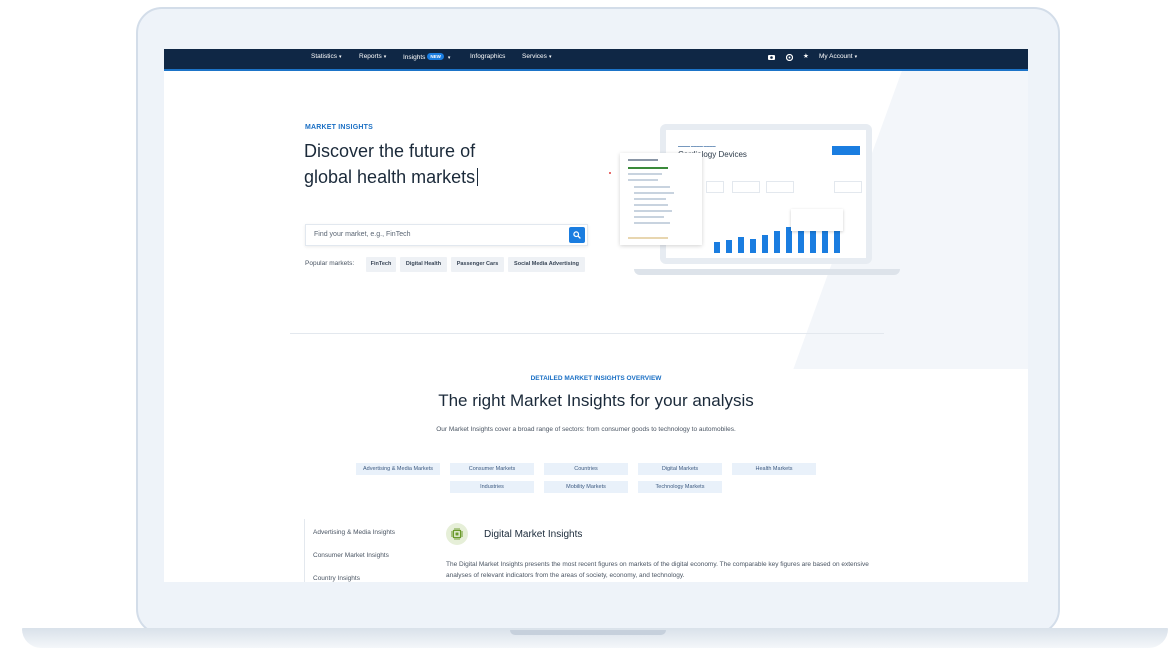  What do you see at coordinates (771, 58) in the screenshot?
I see `camera-icon` at bounding box center [771, 58].